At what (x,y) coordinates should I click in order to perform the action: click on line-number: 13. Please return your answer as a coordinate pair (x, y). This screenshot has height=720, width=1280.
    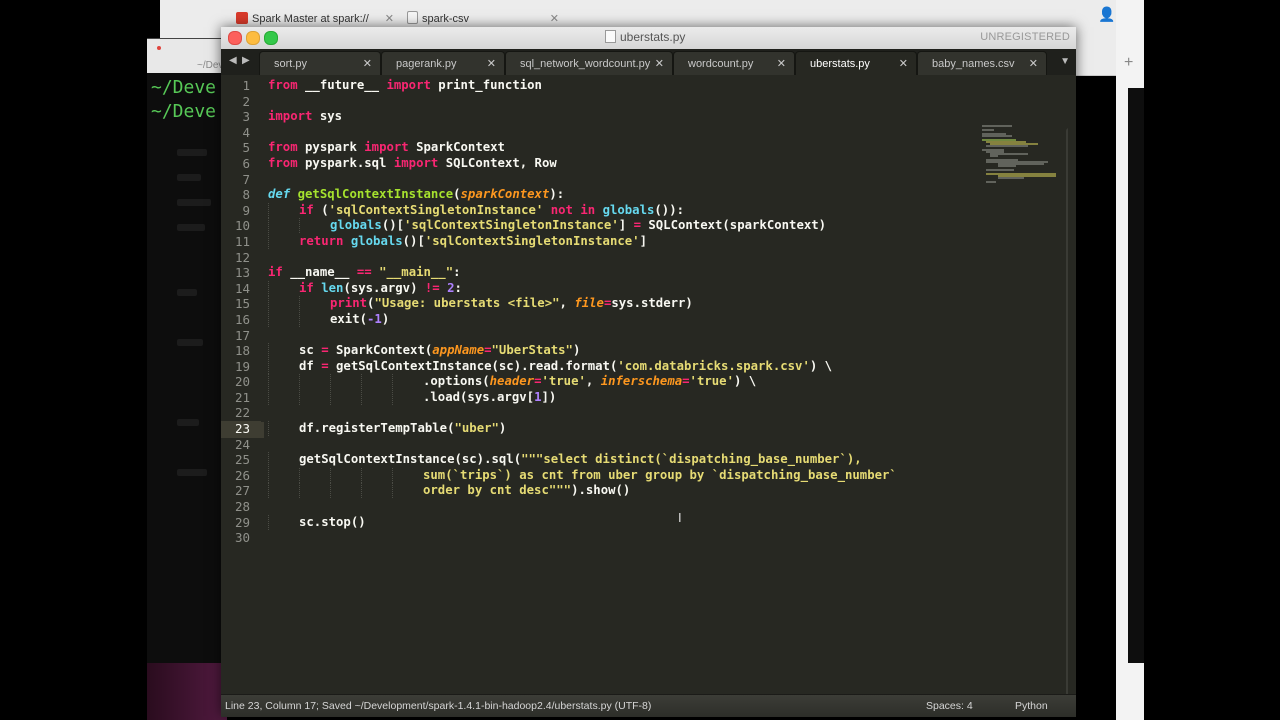
    Looking at the image, I should click on (242, 273).